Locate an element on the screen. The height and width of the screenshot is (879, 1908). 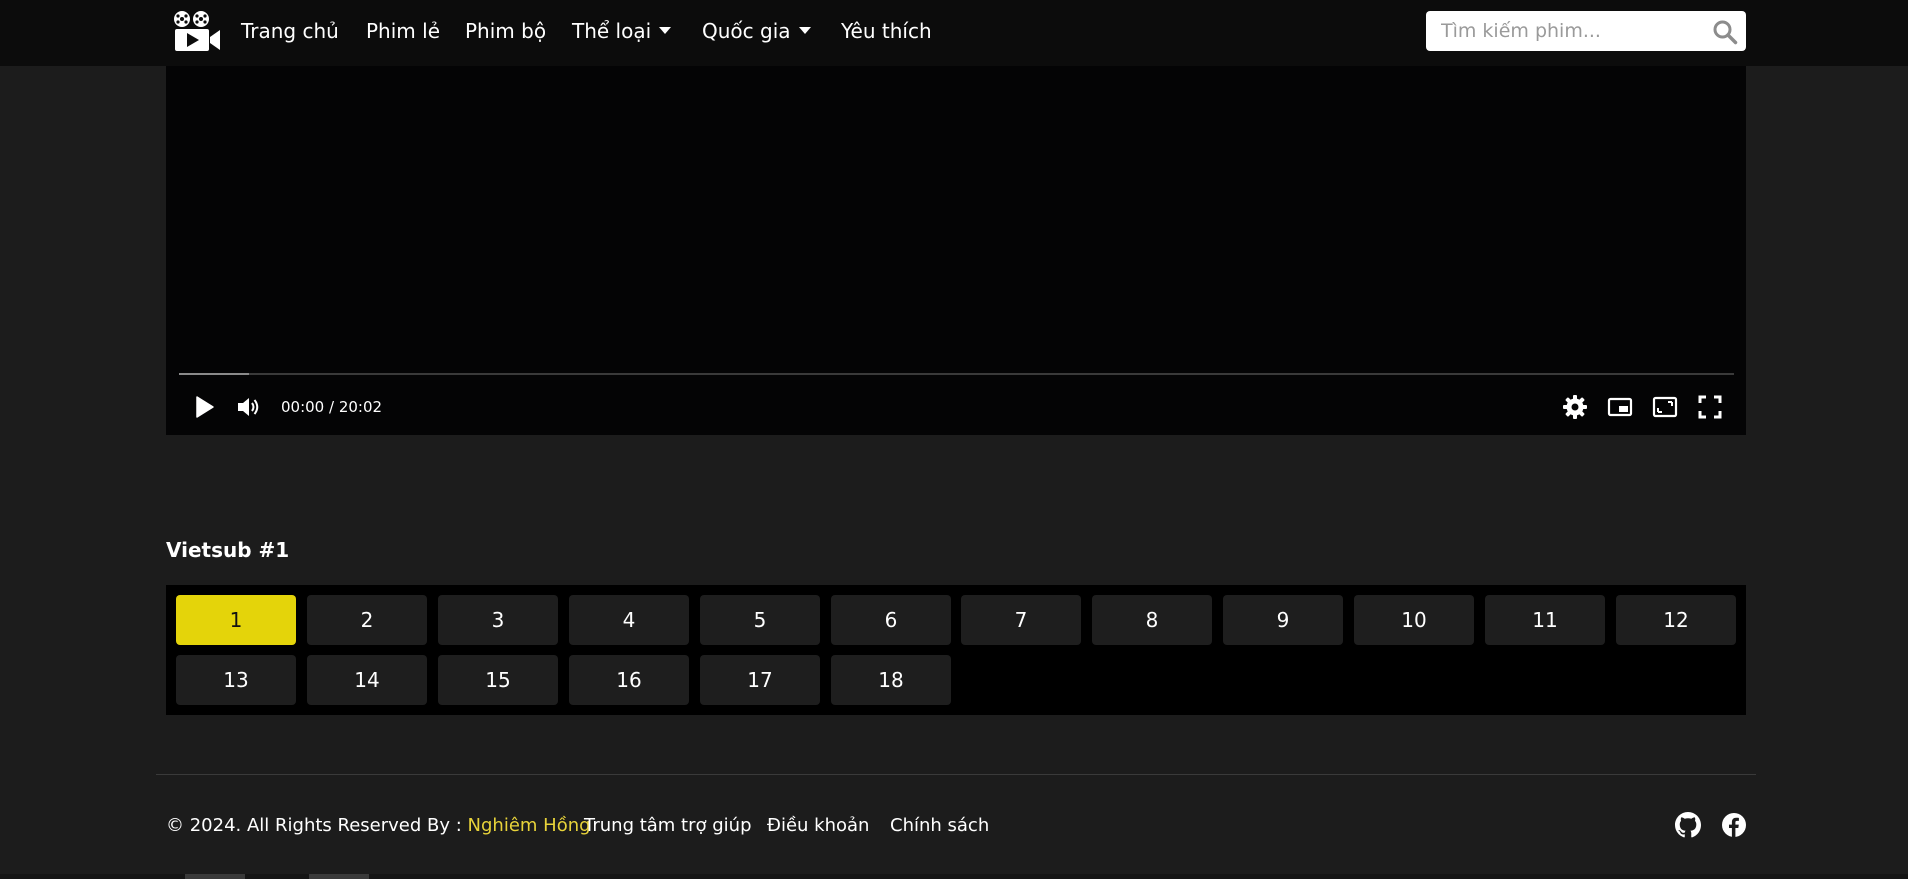
nav-movies-label: Phim lẻ is located at coordinates (403, 31).